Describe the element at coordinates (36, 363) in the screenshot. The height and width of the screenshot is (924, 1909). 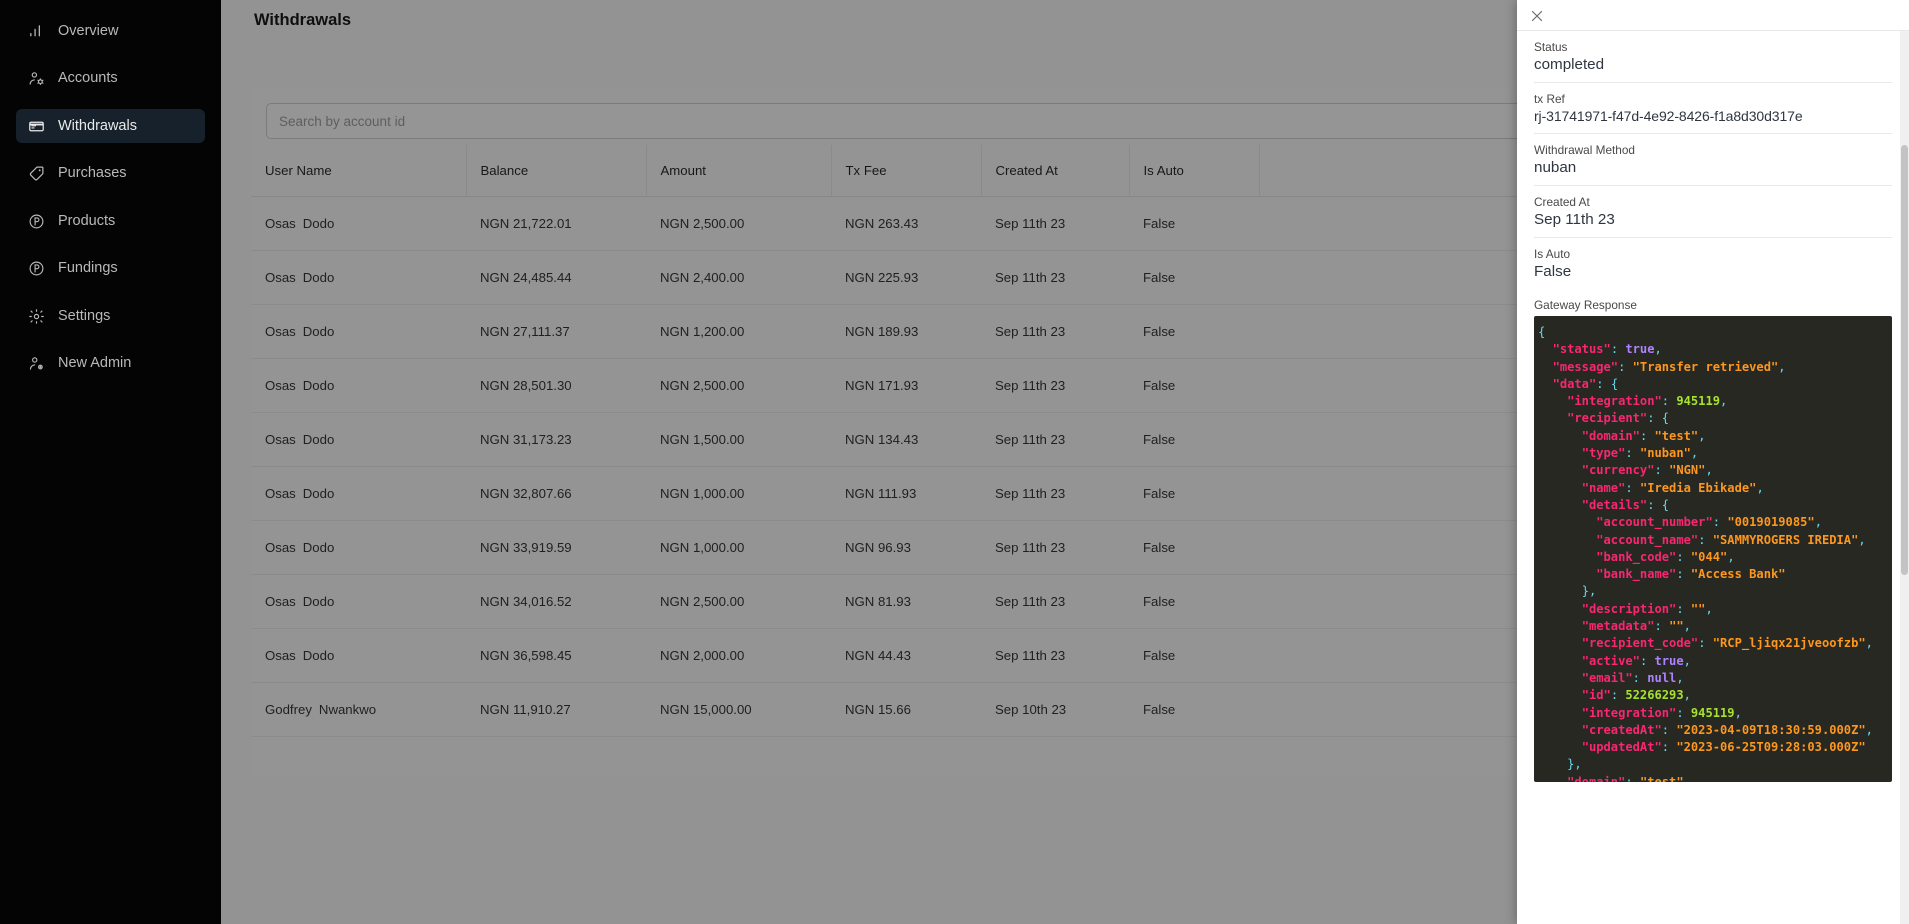
I see `user-plus-icon` at that location.